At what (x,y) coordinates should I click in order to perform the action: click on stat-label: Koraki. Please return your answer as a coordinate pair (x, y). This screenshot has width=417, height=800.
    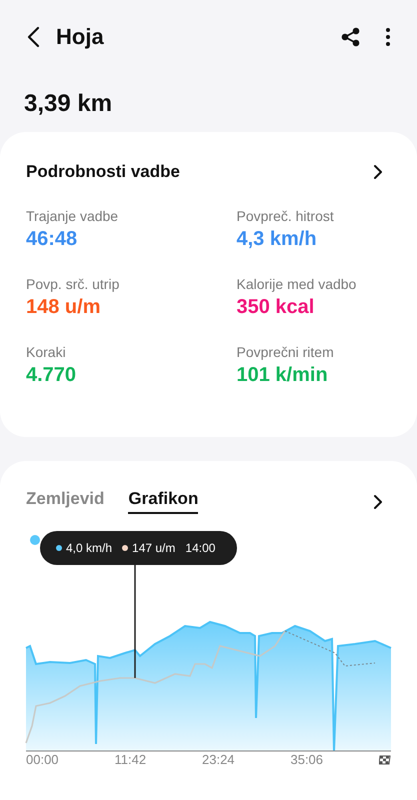
    Looking at the image, I should click on (46, 352).